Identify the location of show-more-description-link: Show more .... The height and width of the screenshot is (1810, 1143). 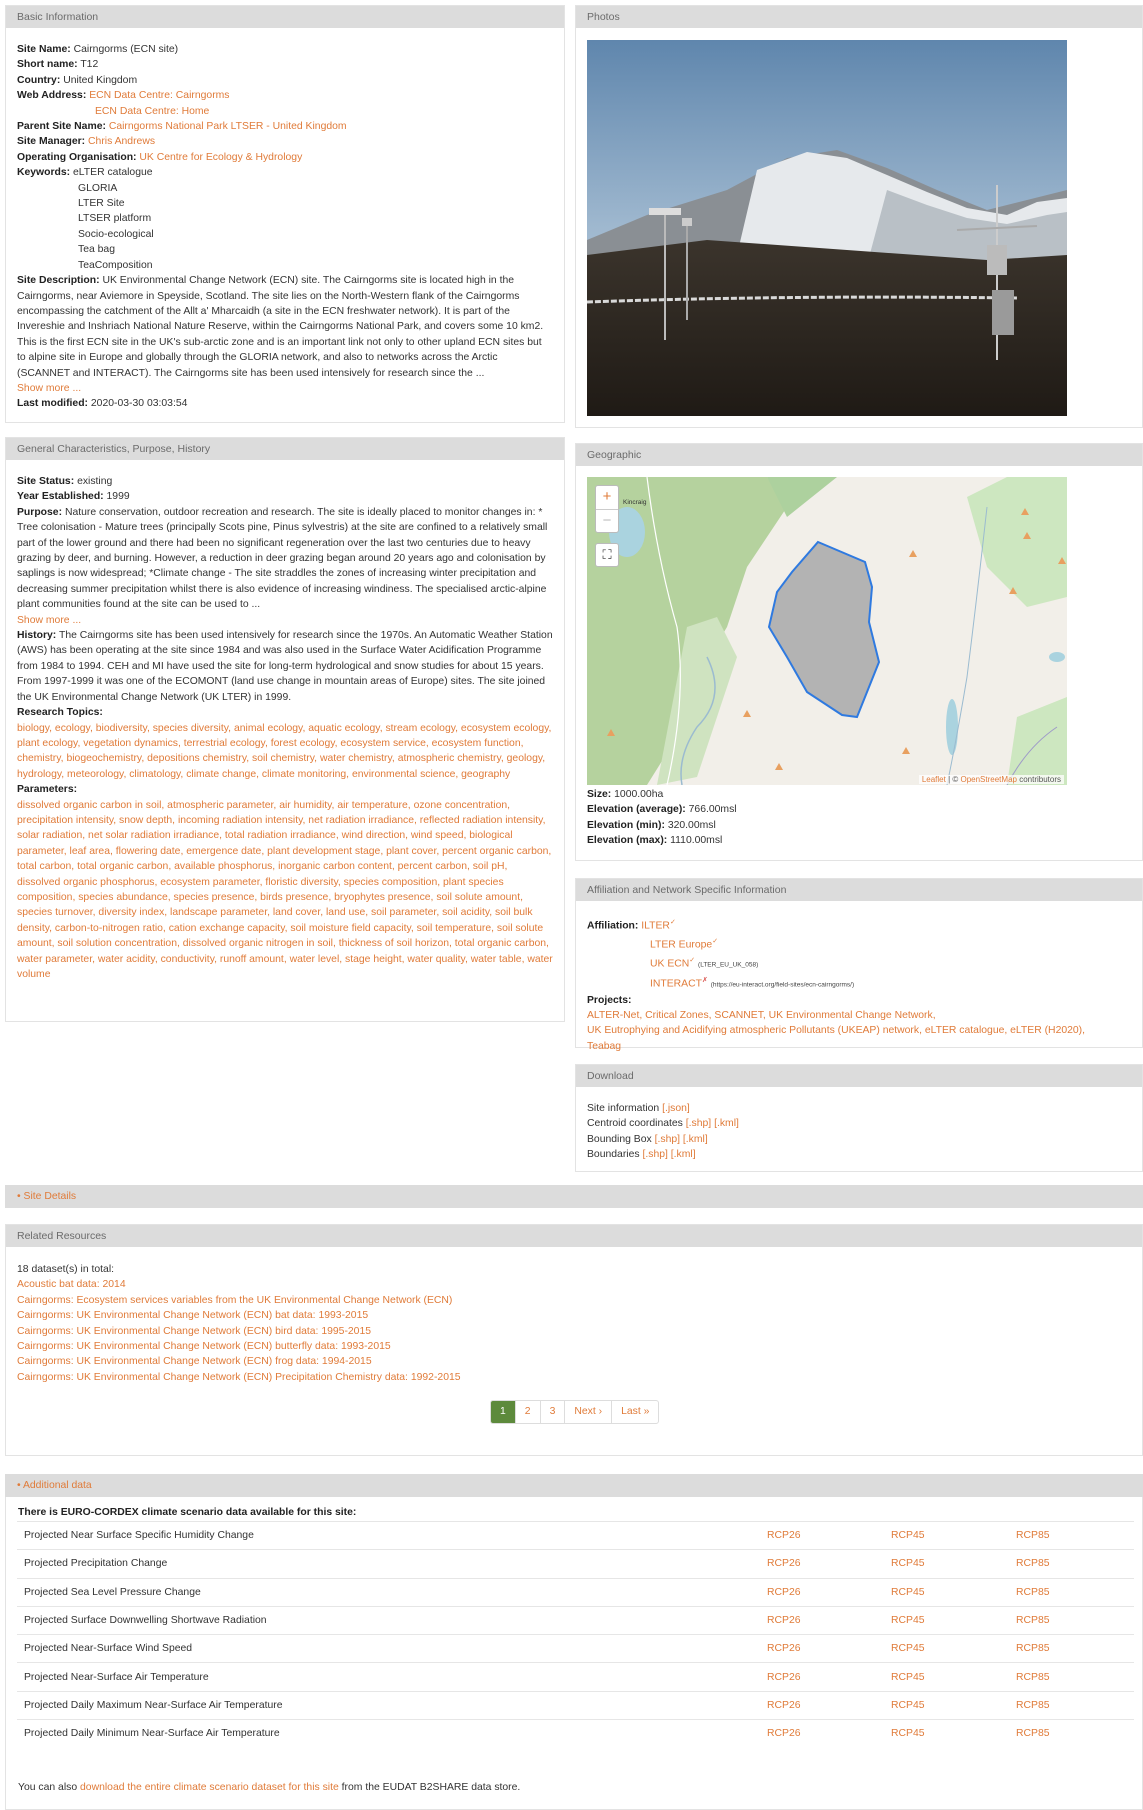
(49, 388).